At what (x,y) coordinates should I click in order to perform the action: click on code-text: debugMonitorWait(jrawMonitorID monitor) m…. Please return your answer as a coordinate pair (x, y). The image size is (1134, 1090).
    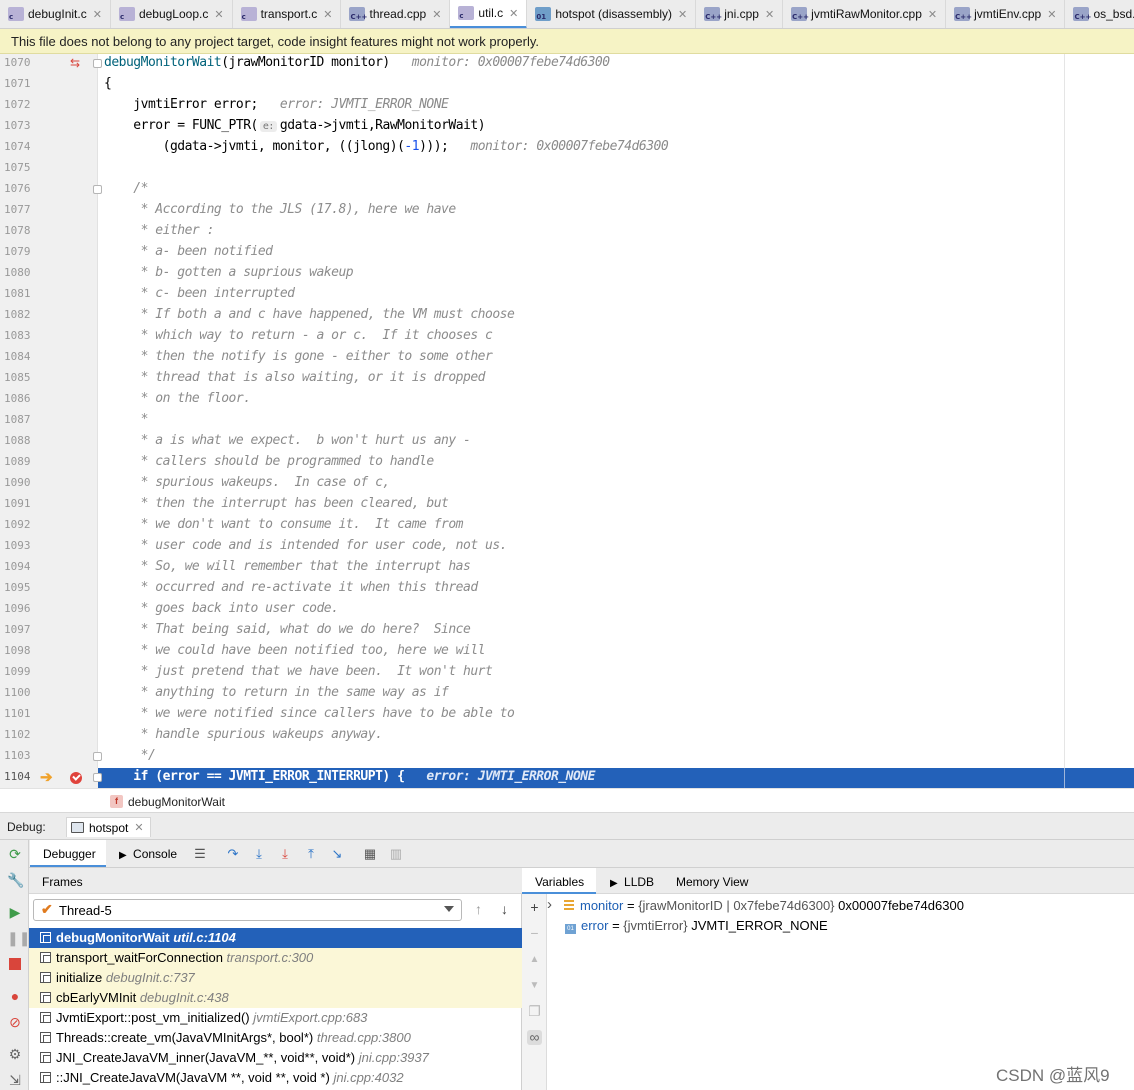
    Looking at the image, I should click on (357, 62).